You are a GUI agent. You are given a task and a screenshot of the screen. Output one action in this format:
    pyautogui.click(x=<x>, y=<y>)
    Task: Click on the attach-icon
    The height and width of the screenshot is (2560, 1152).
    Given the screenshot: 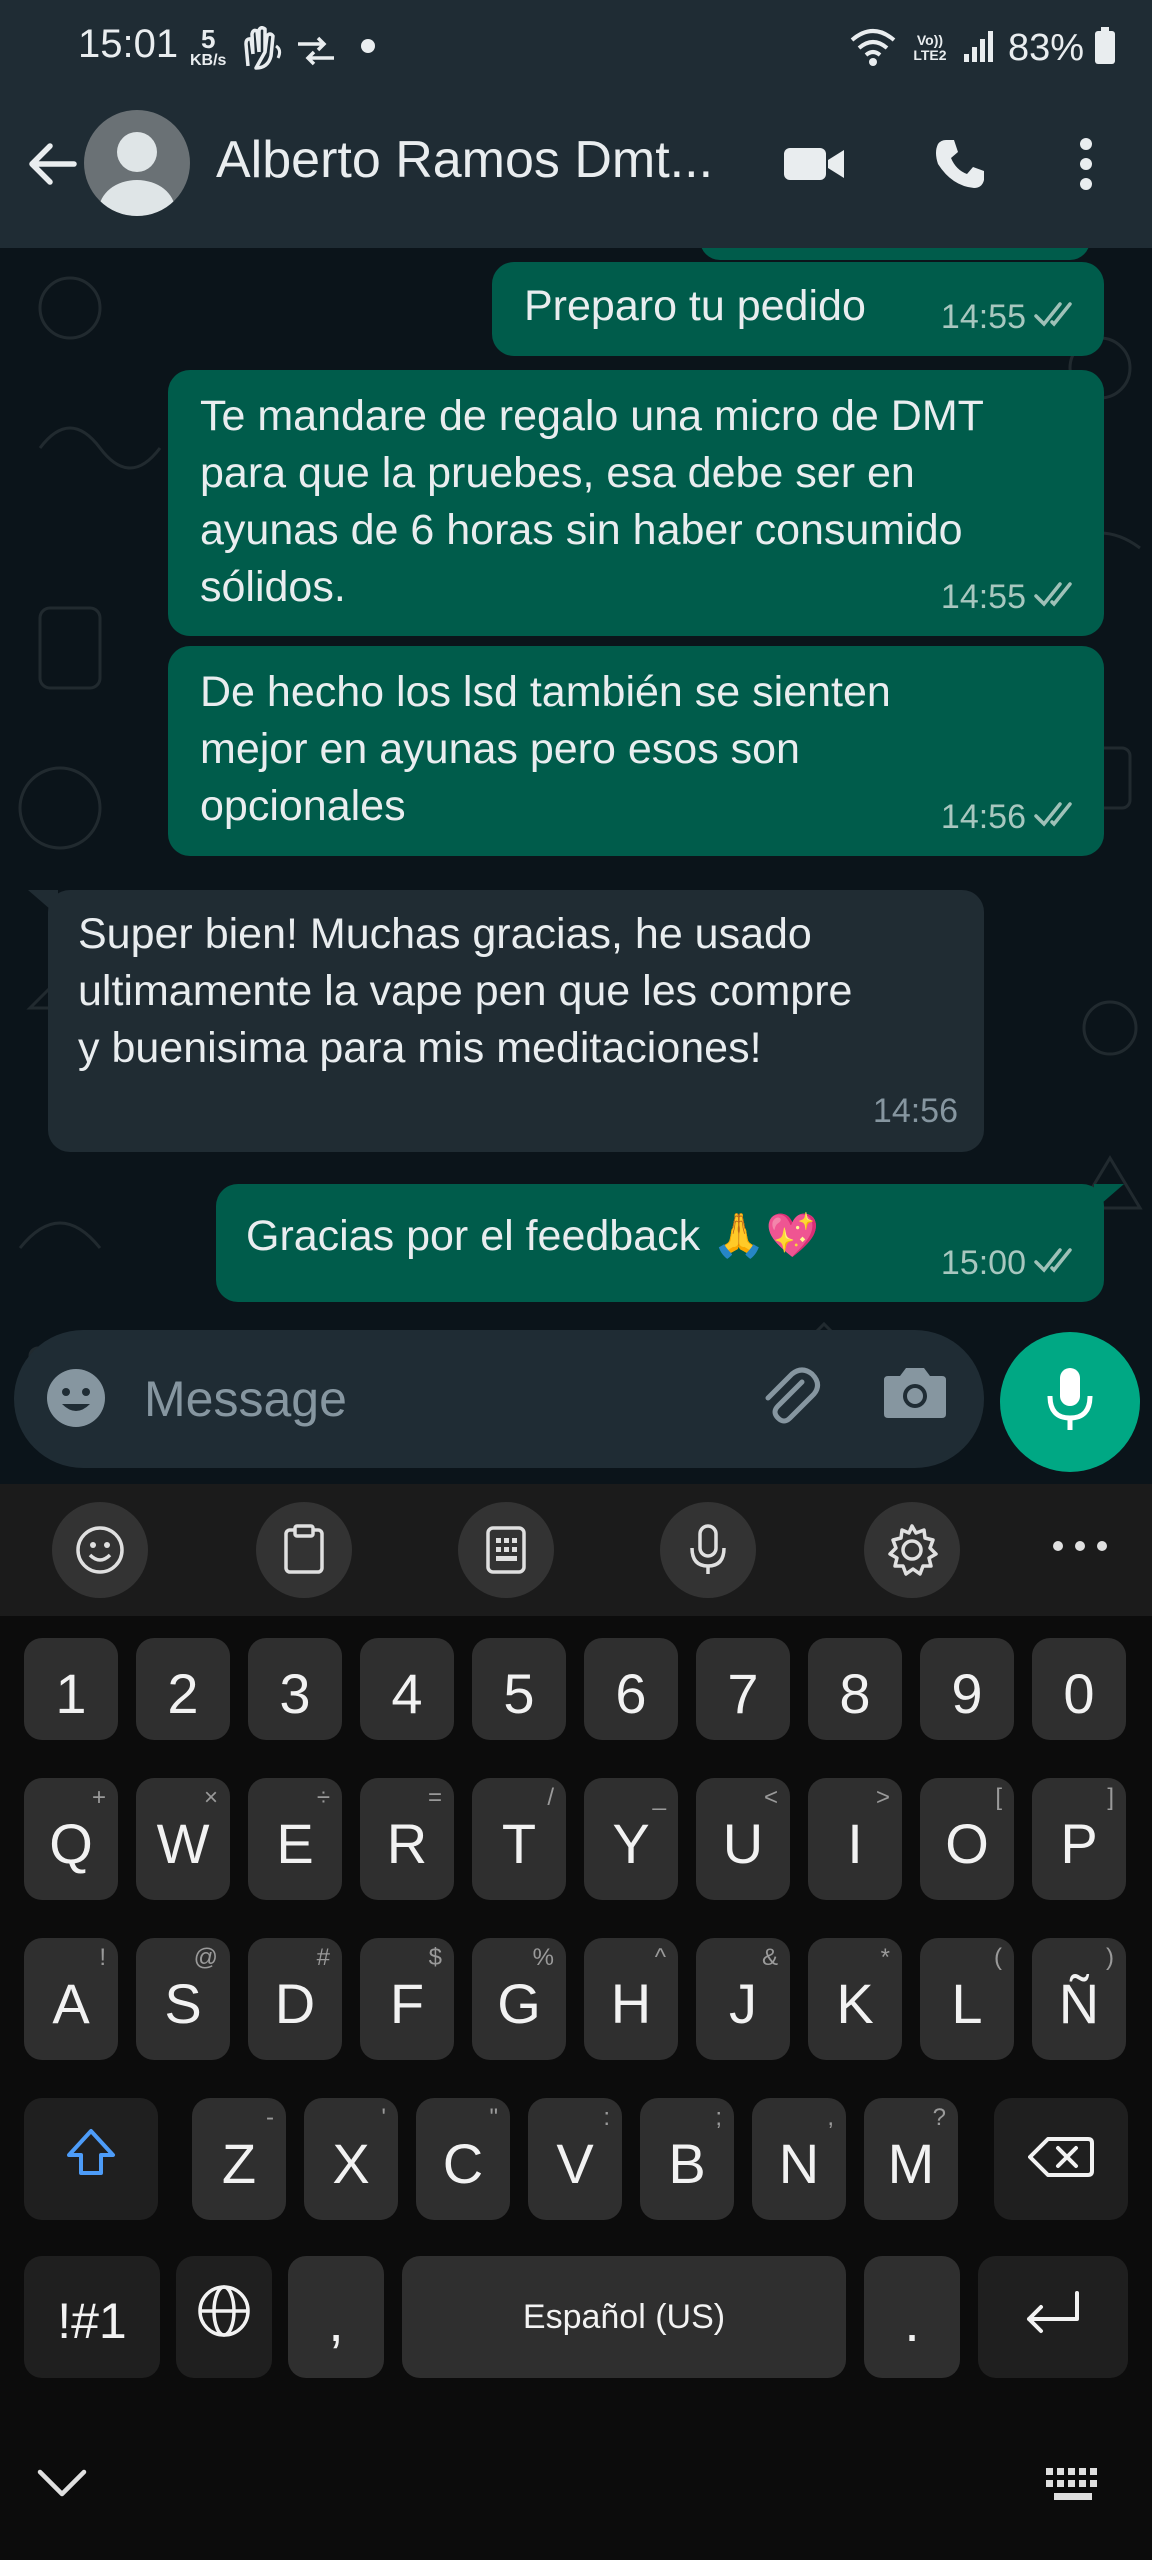 What is the action you would take?
    pyautogui.click(x=790, y=1398)
    